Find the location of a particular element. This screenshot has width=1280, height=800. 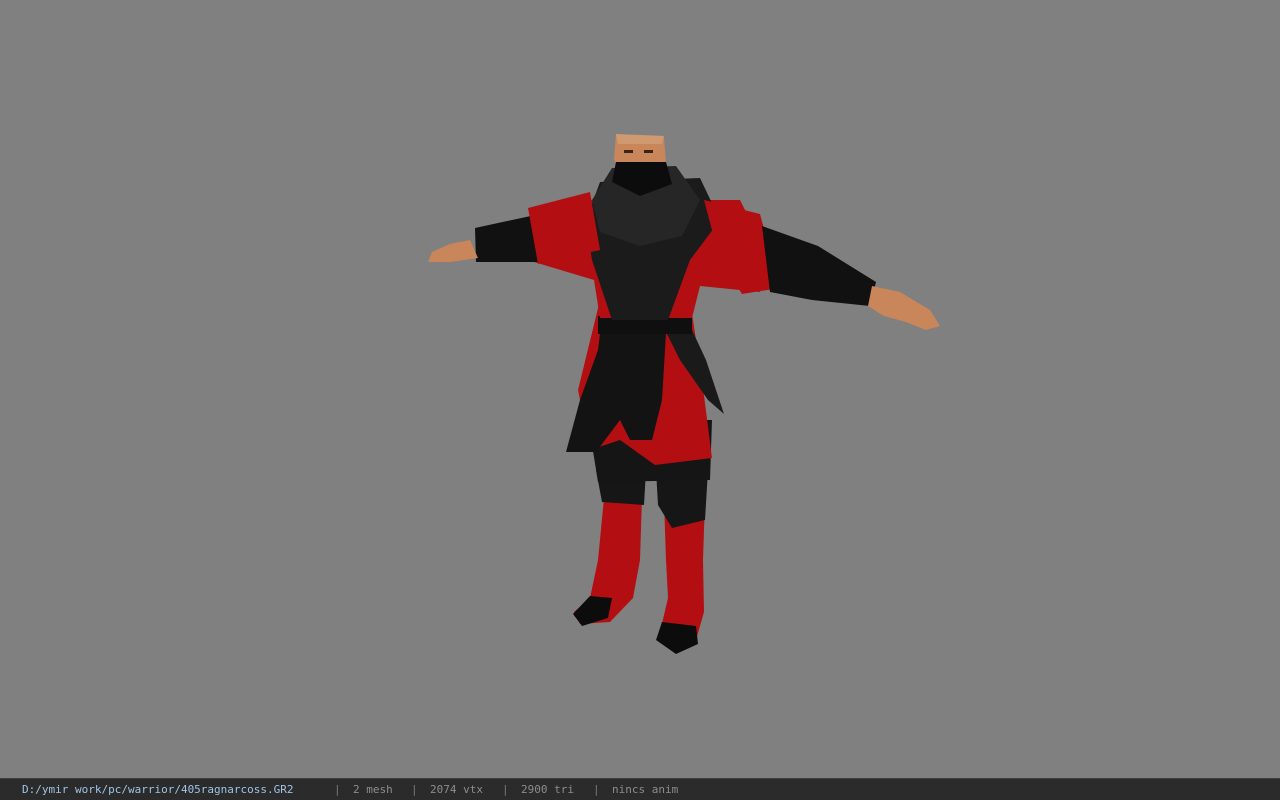

left-hand is located at coordinates (453, 251).